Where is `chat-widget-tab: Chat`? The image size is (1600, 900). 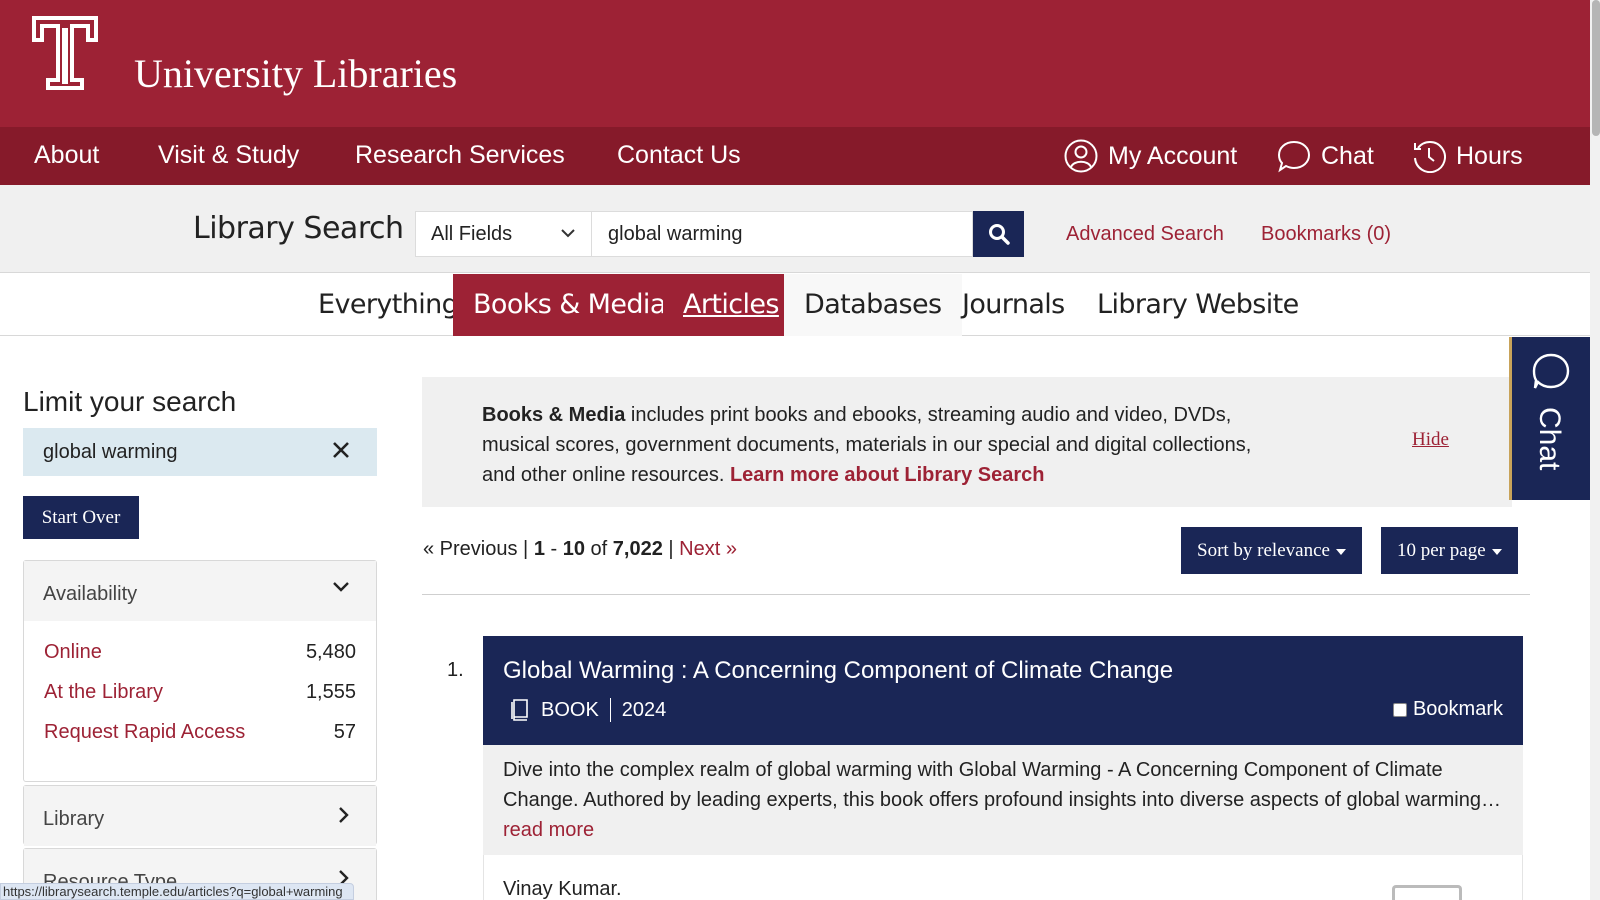
chat-widget-tab: Chat is located at coordinates (1549, 418).